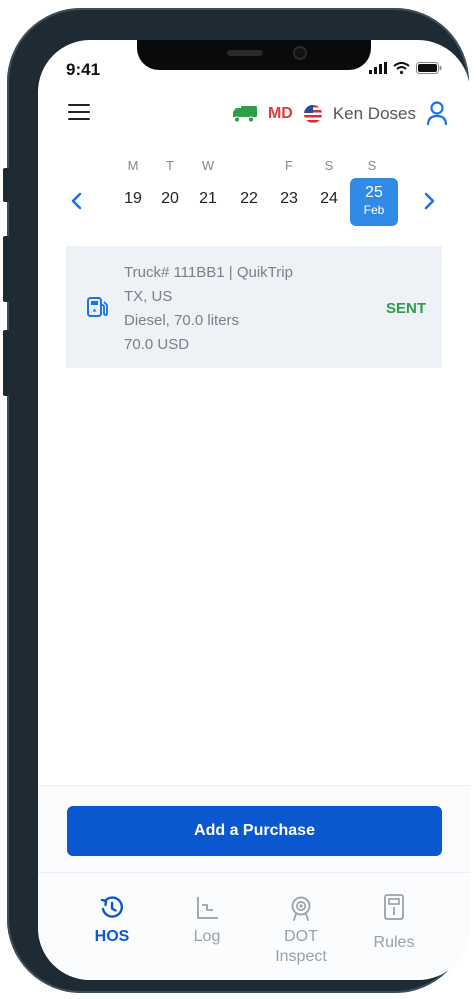 This screenshot has height=999, width=476. I want to click on selected-day-number: 25, so click(374, 192).